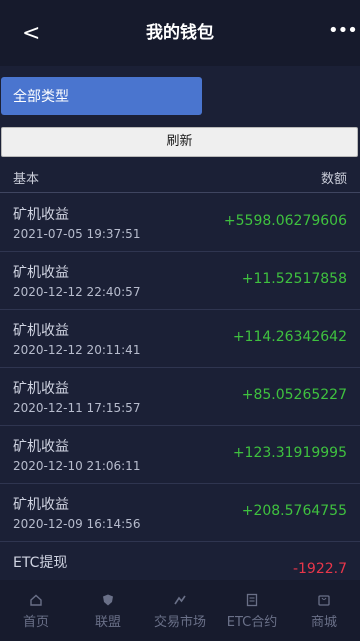 The image size is (360, 641). I want to click on transaction-time: 2020-12-10 21:06:11, so click(77, 466).